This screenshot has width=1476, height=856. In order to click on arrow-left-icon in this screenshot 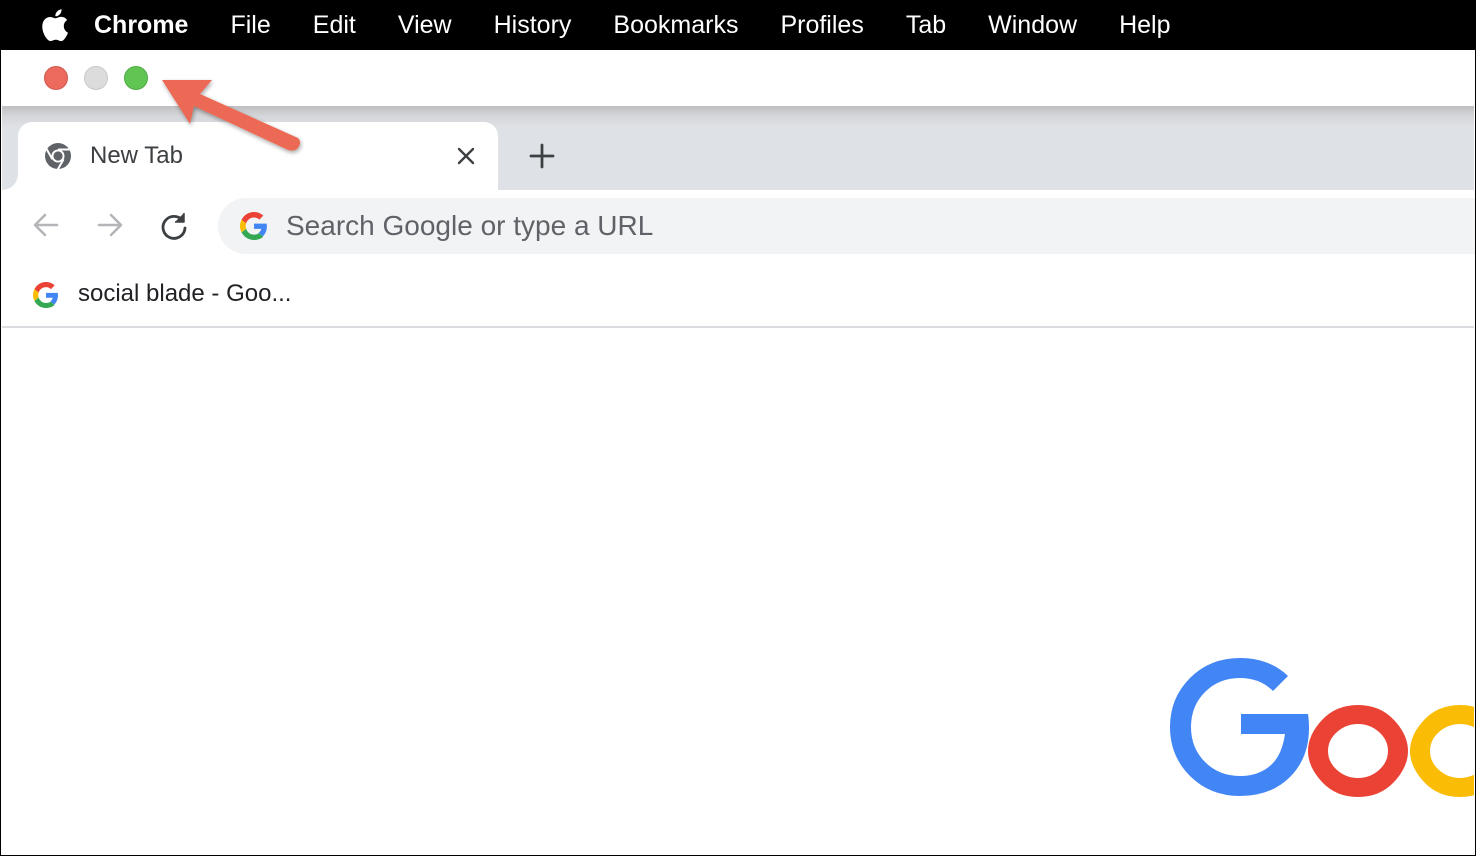, I will do `click(46, 225)`.